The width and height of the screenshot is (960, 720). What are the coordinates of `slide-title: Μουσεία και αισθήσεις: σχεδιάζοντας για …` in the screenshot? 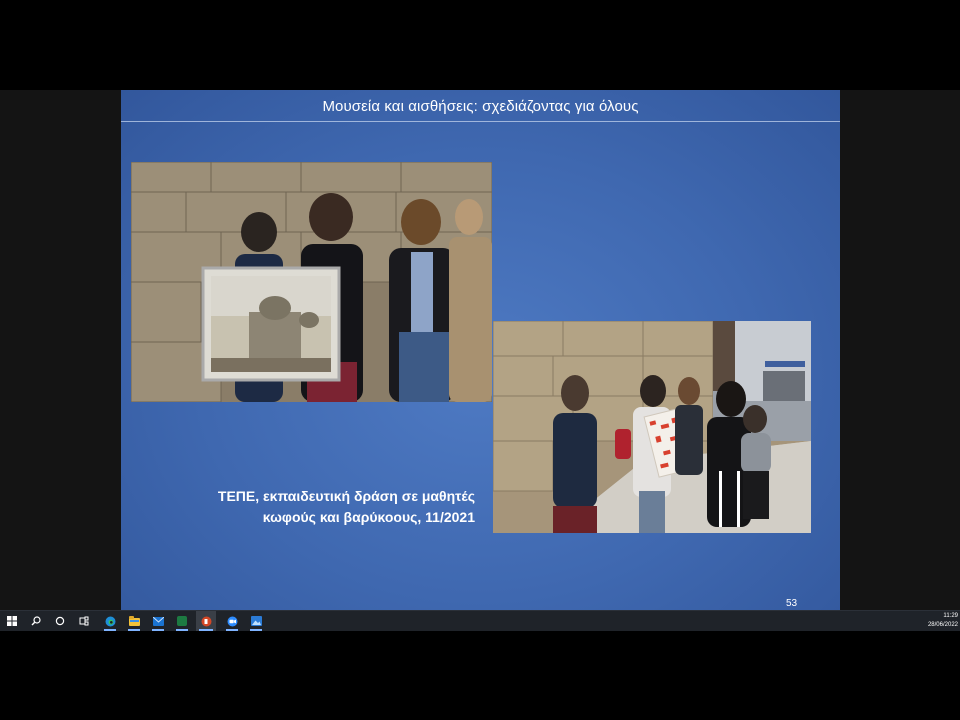 It's located at (480, 106).